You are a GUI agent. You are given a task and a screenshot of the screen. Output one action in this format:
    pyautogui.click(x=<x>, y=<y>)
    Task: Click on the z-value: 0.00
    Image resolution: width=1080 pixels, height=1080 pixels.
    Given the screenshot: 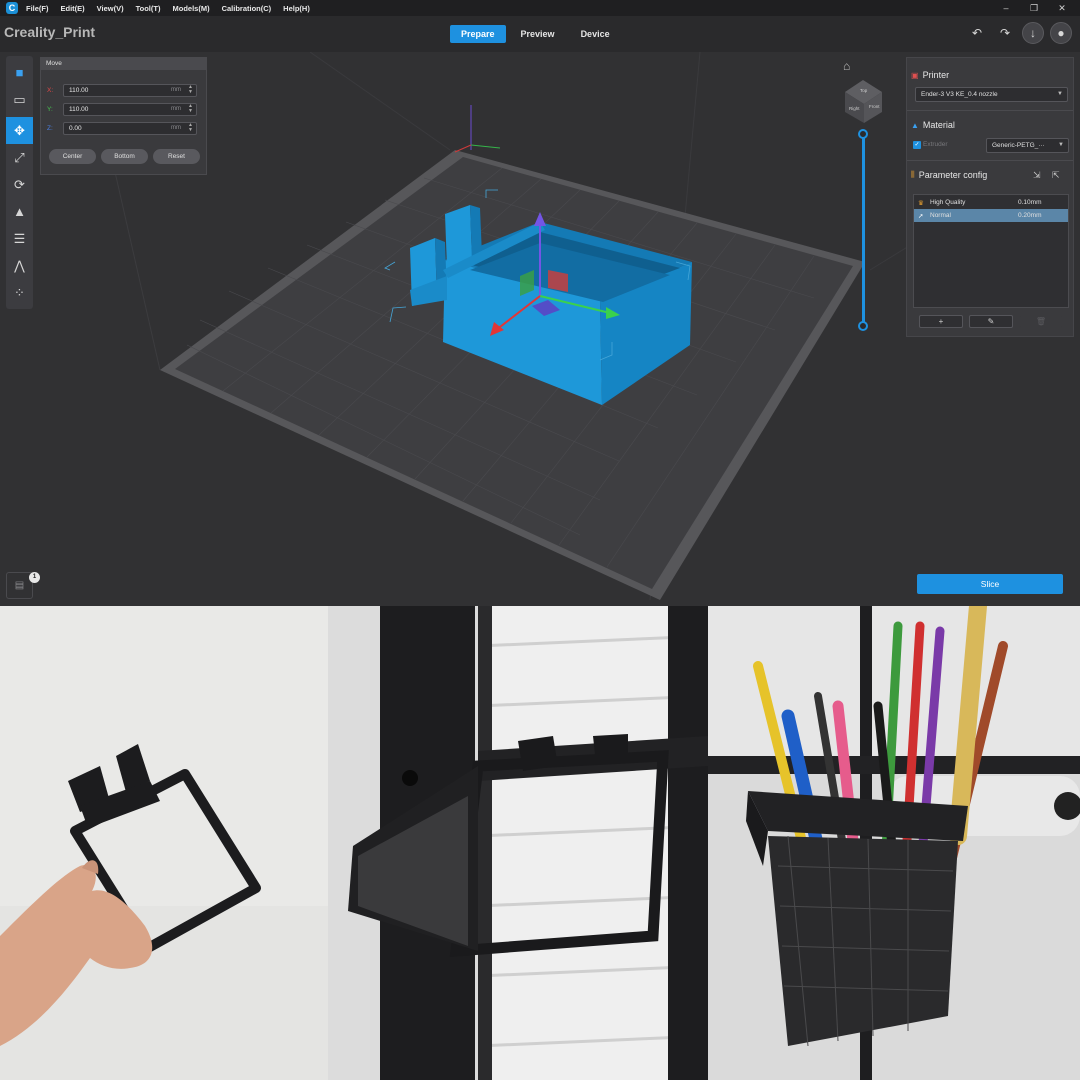 What is the action you would take?
    pyautogui.click(x=75, y=128)
    